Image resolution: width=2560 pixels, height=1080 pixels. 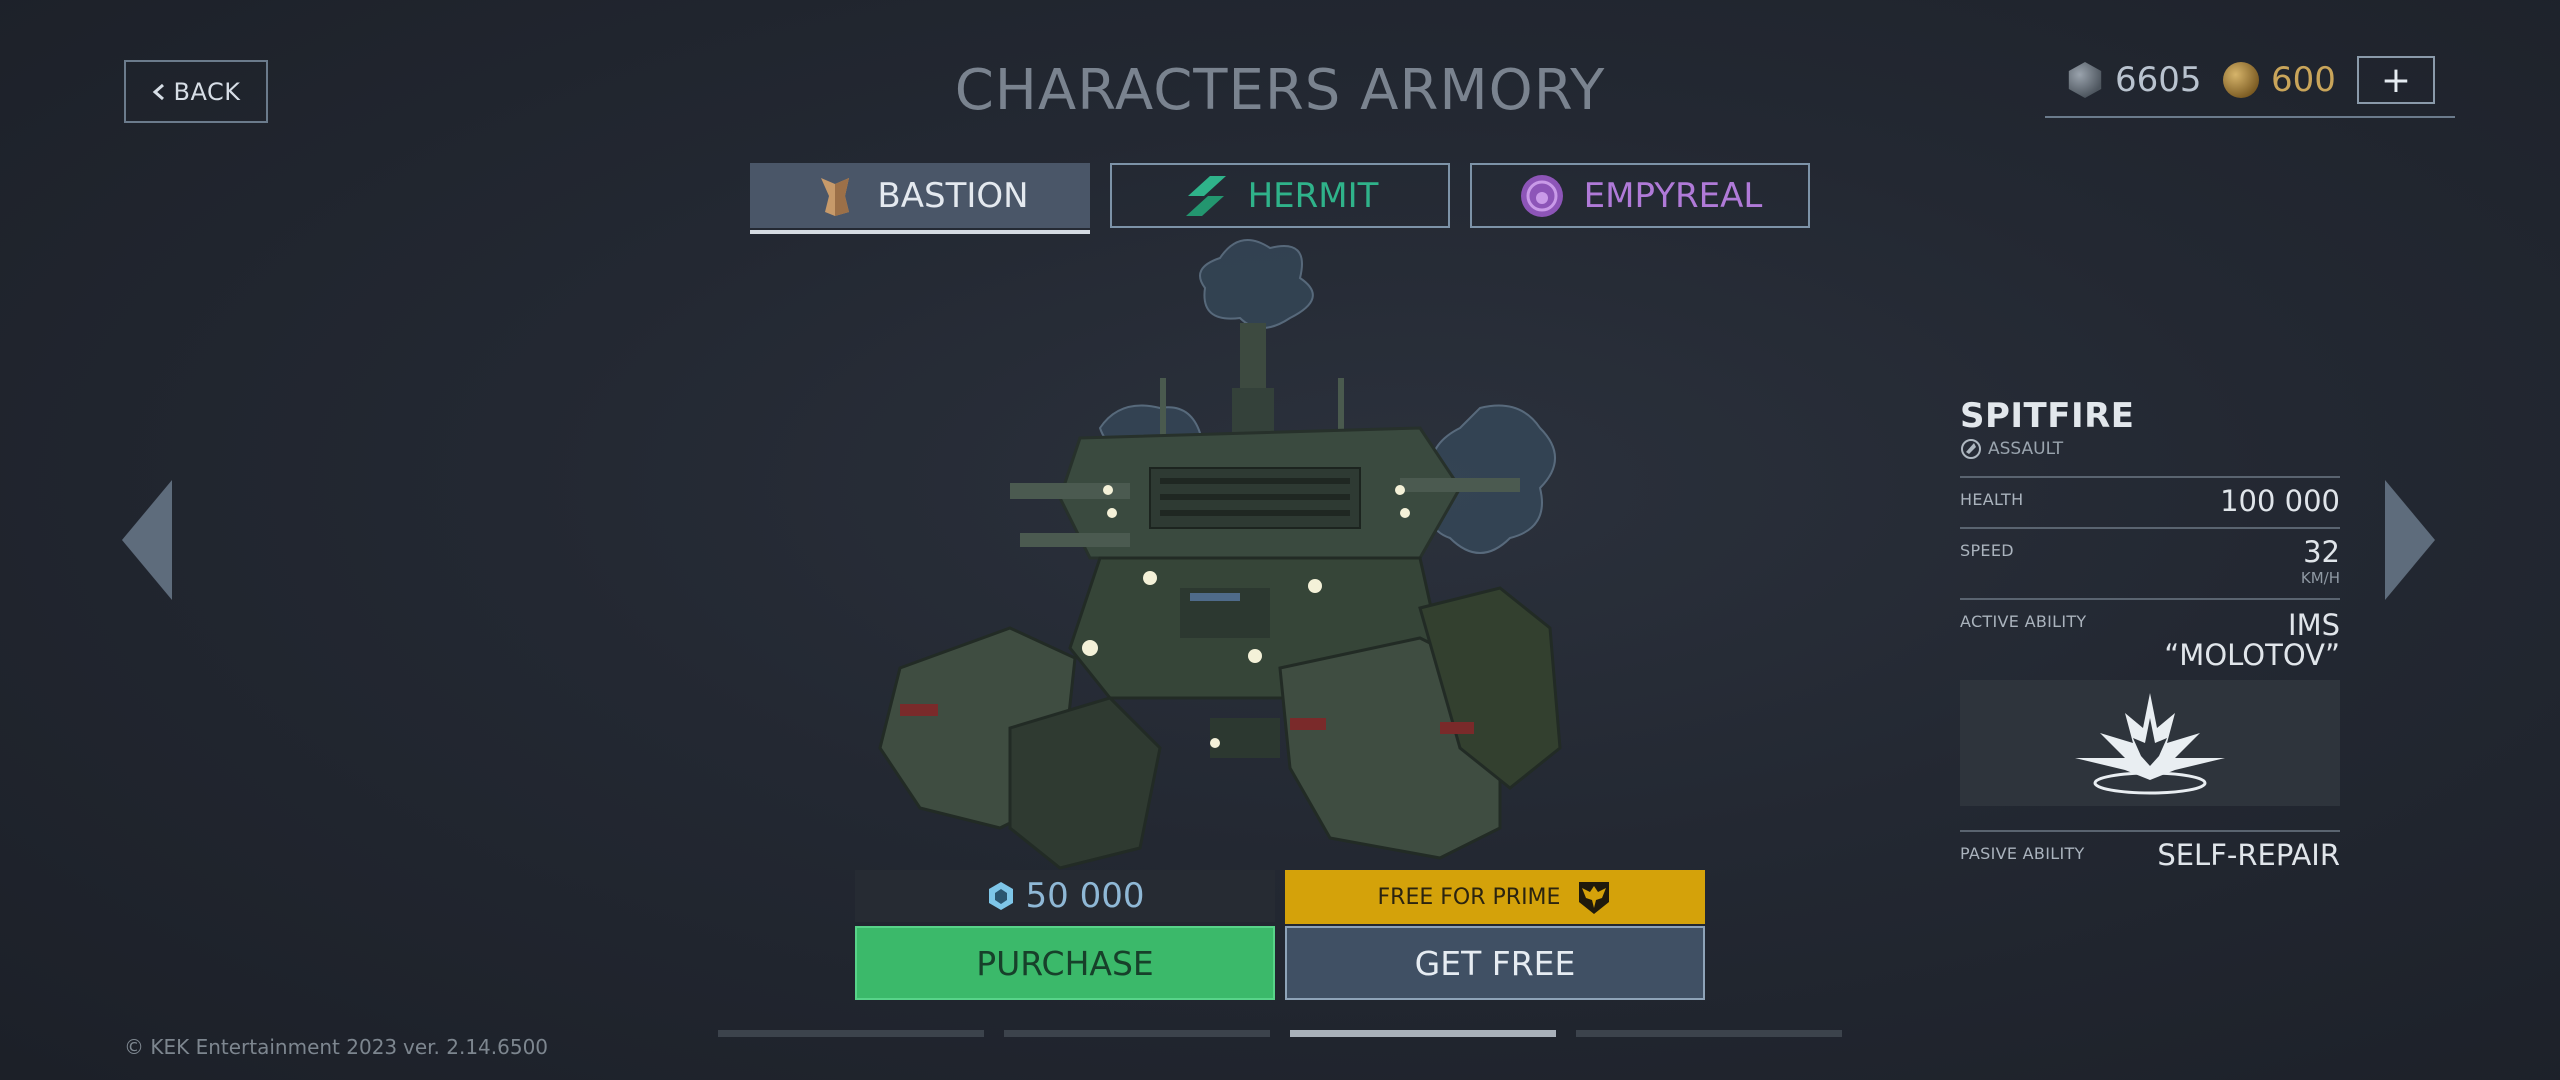 I want to click on prime-banner: FREE FOR PRIME, so click(x=1495, y=897).